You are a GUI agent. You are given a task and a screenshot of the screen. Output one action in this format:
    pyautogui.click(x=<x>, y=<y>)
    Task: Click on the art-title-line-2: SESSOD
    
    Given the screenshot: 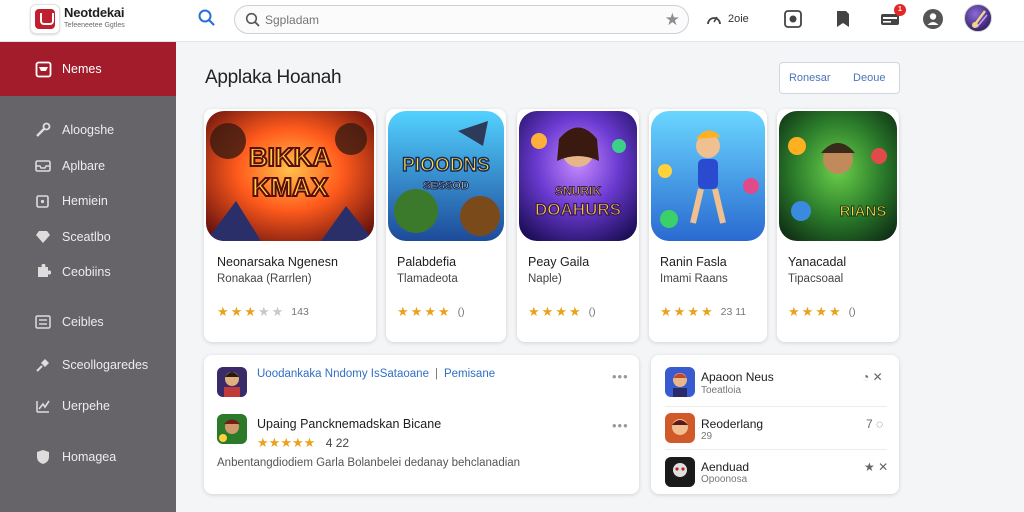 What is the action you would take?
    pyautogui.click(x=446, y=186)
    